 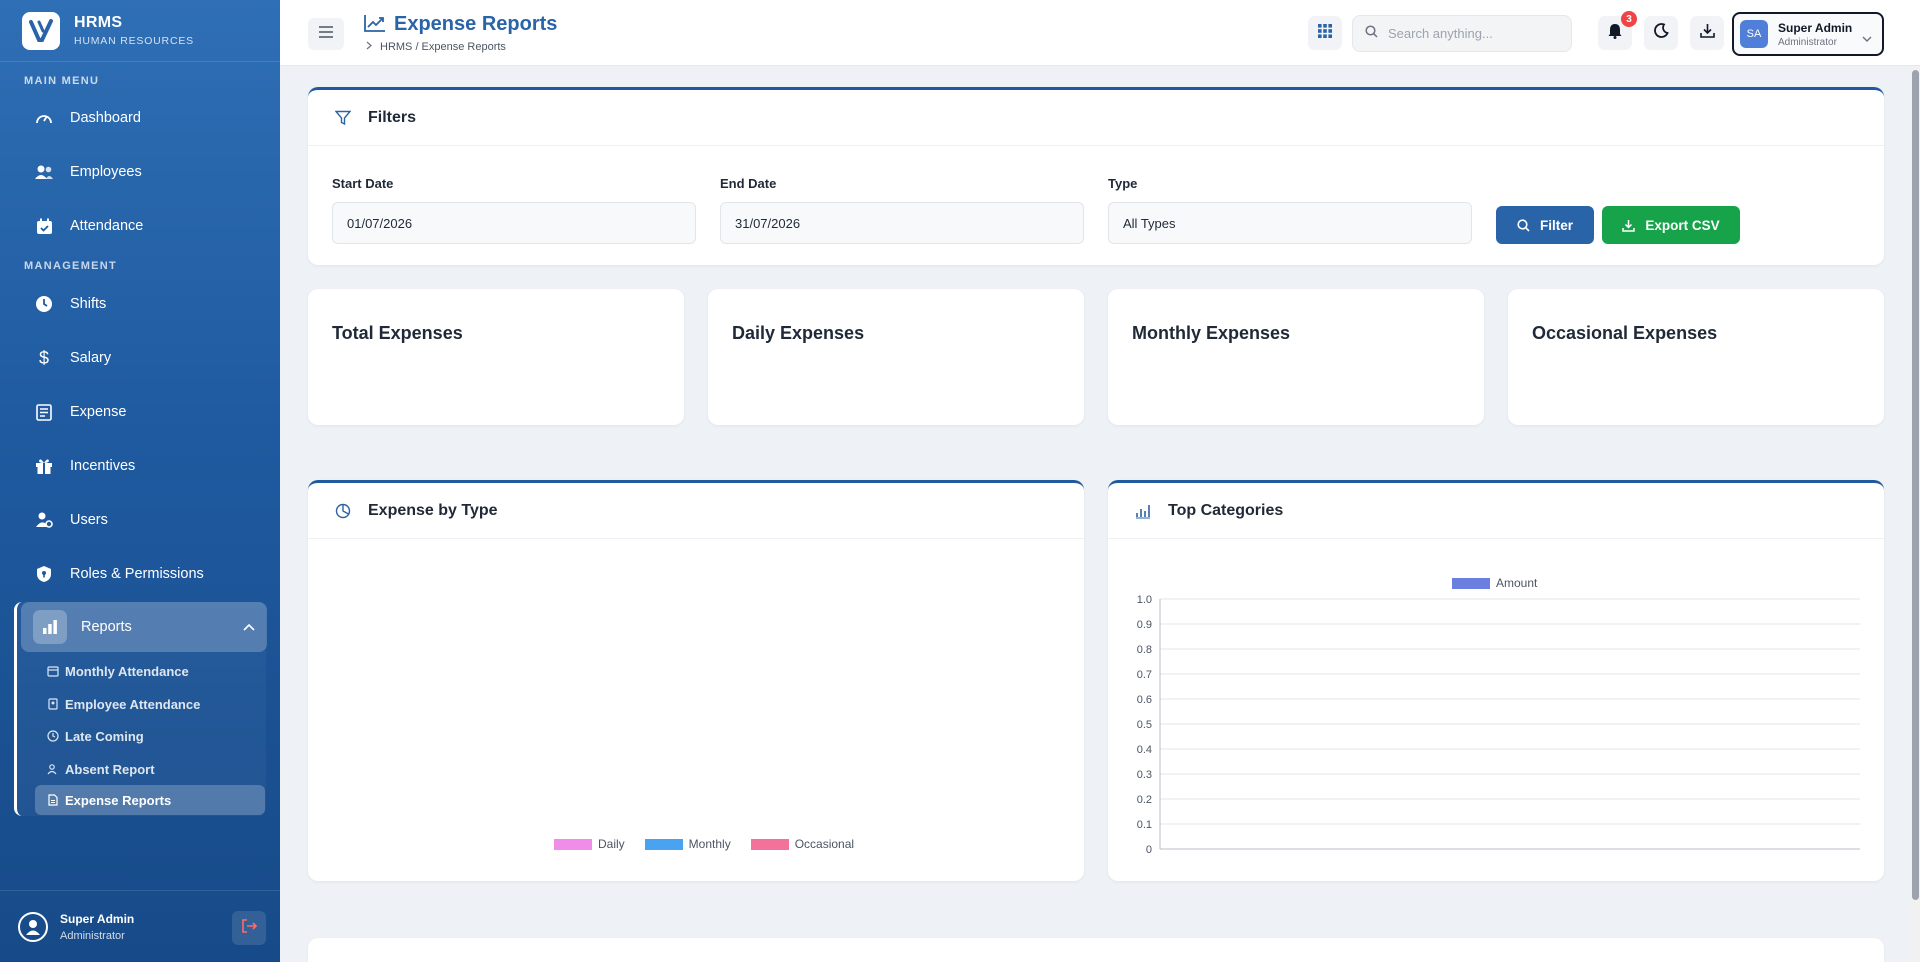 What do you see at coordinates (397, 333) in the screenshot?
I see `stat-title: Total Expenses` at bounding box center [397, 333].